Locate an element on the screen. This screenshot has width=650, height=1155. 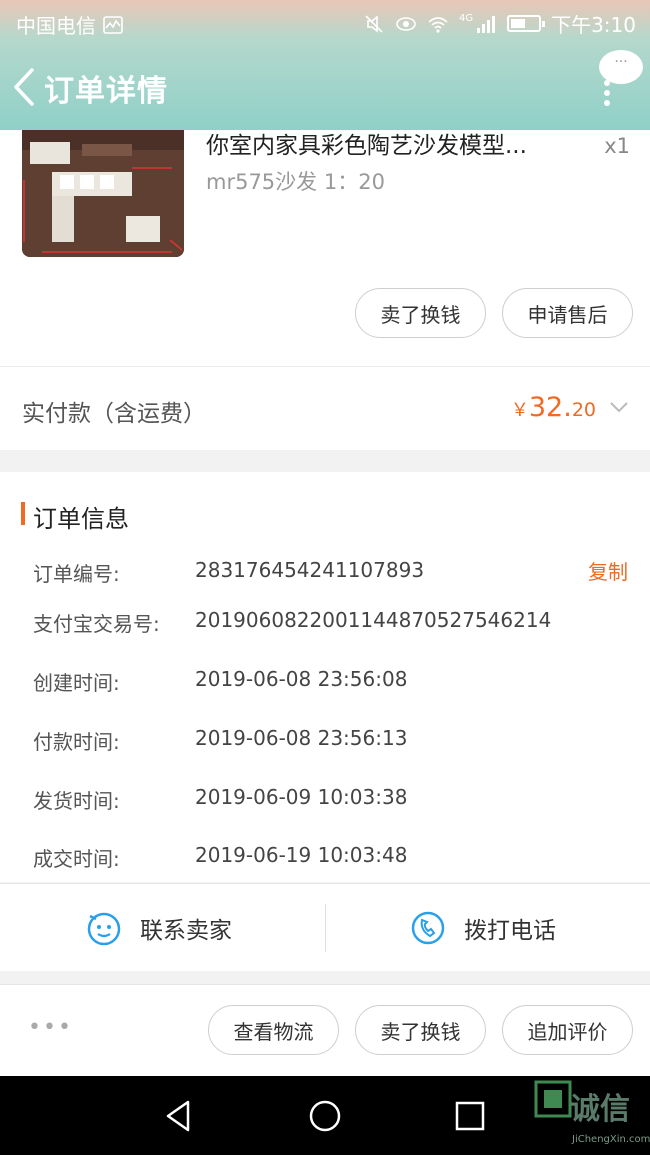
paid-amount-label: 实付款（含运费） is located at coordinates (114, 414).